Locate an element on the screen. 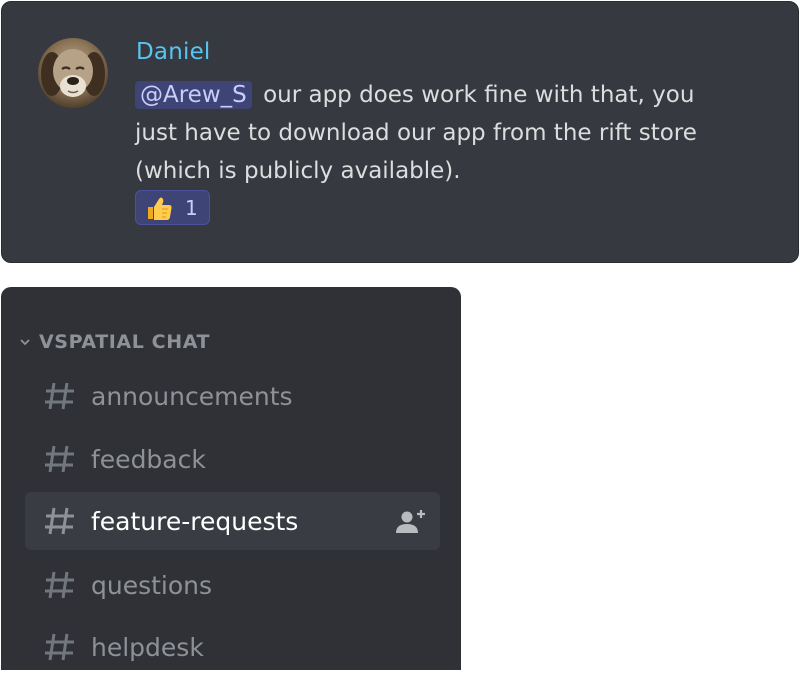 The height and width of the screenshot is (676, 800). channel-feedback: feedback is located at coordinates (232, 459).